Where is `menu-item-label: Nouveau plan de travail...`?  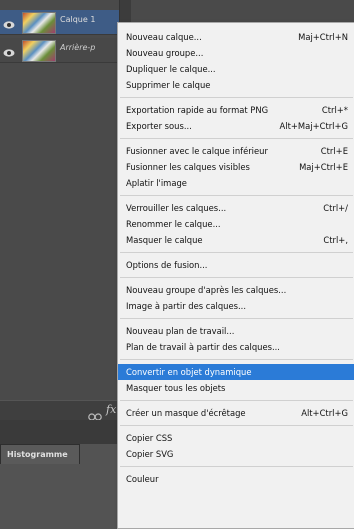
menu-item-label: Nouveau plan de travail... is located at coordinates (180, 331).